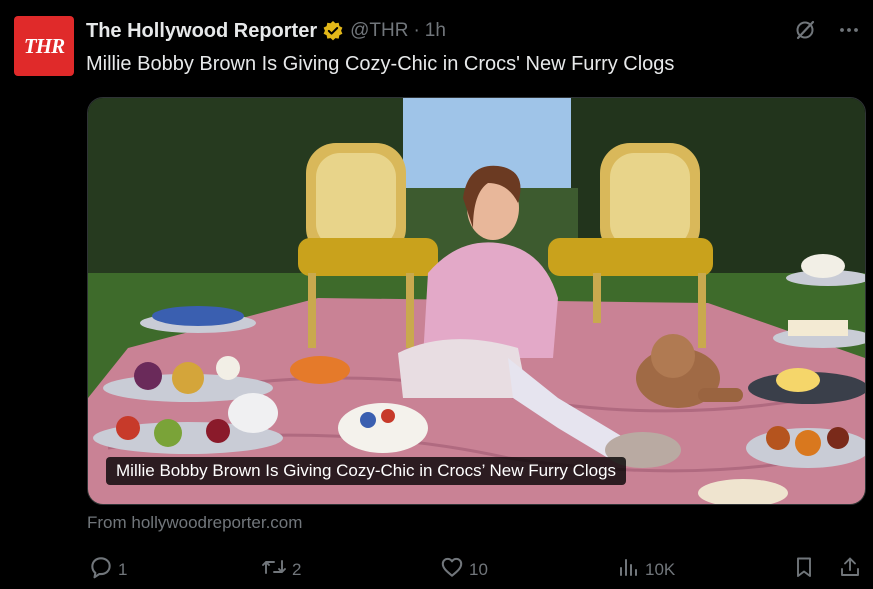  I want to click on action-bar: 1 2 10 10K, so click(436, 569).